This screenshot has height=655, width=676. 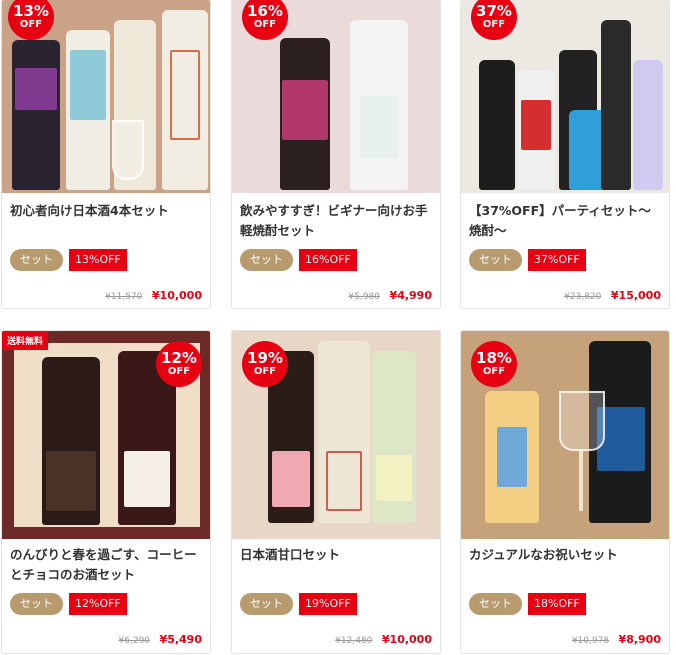 I want to click on badge-percent: 19%, so click(x=265, y=358).